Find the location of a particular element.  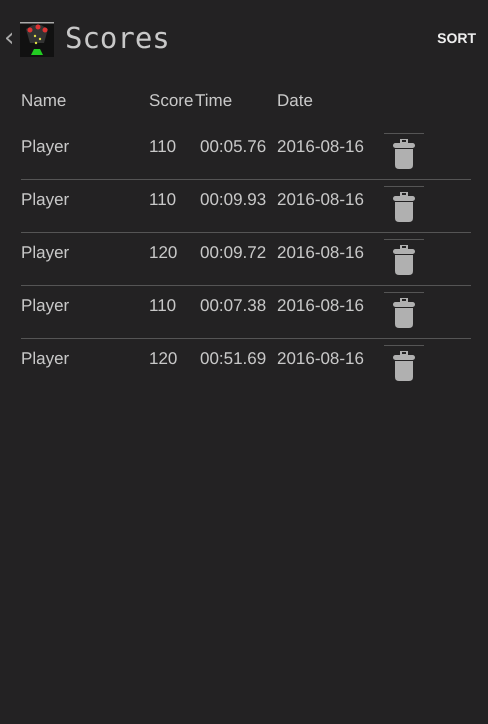

table-cell-text: 00:07.38 is located at coordinates (234, 306).